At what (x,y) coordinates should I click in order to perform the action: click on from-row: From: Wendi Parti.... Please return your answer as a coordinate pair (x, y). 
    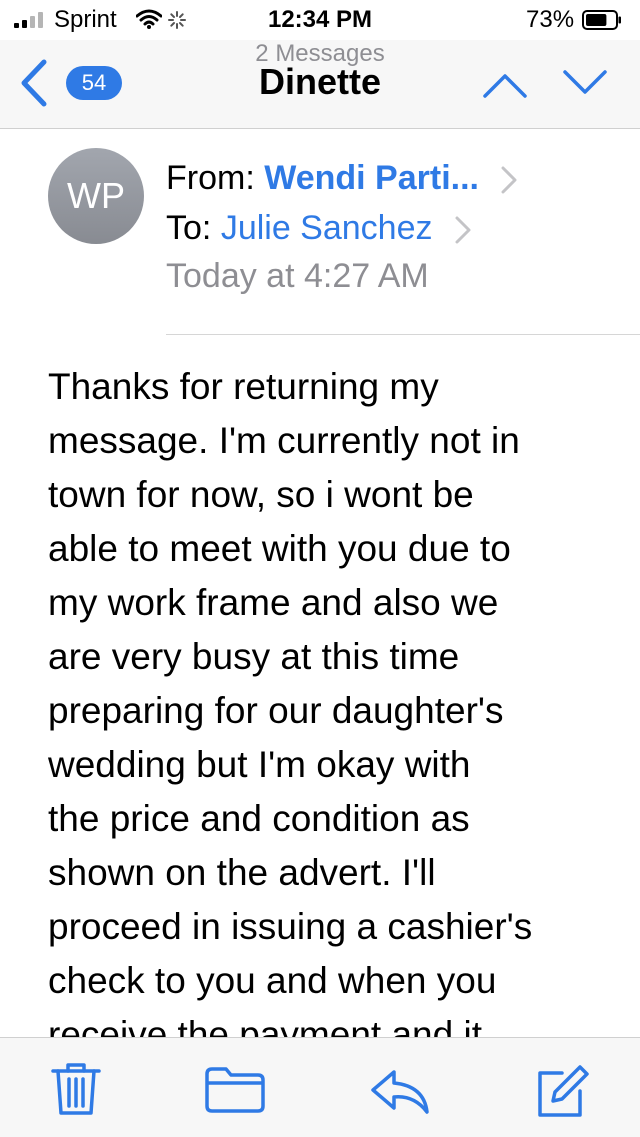
    Looking at the image, I should click on (342, 178).